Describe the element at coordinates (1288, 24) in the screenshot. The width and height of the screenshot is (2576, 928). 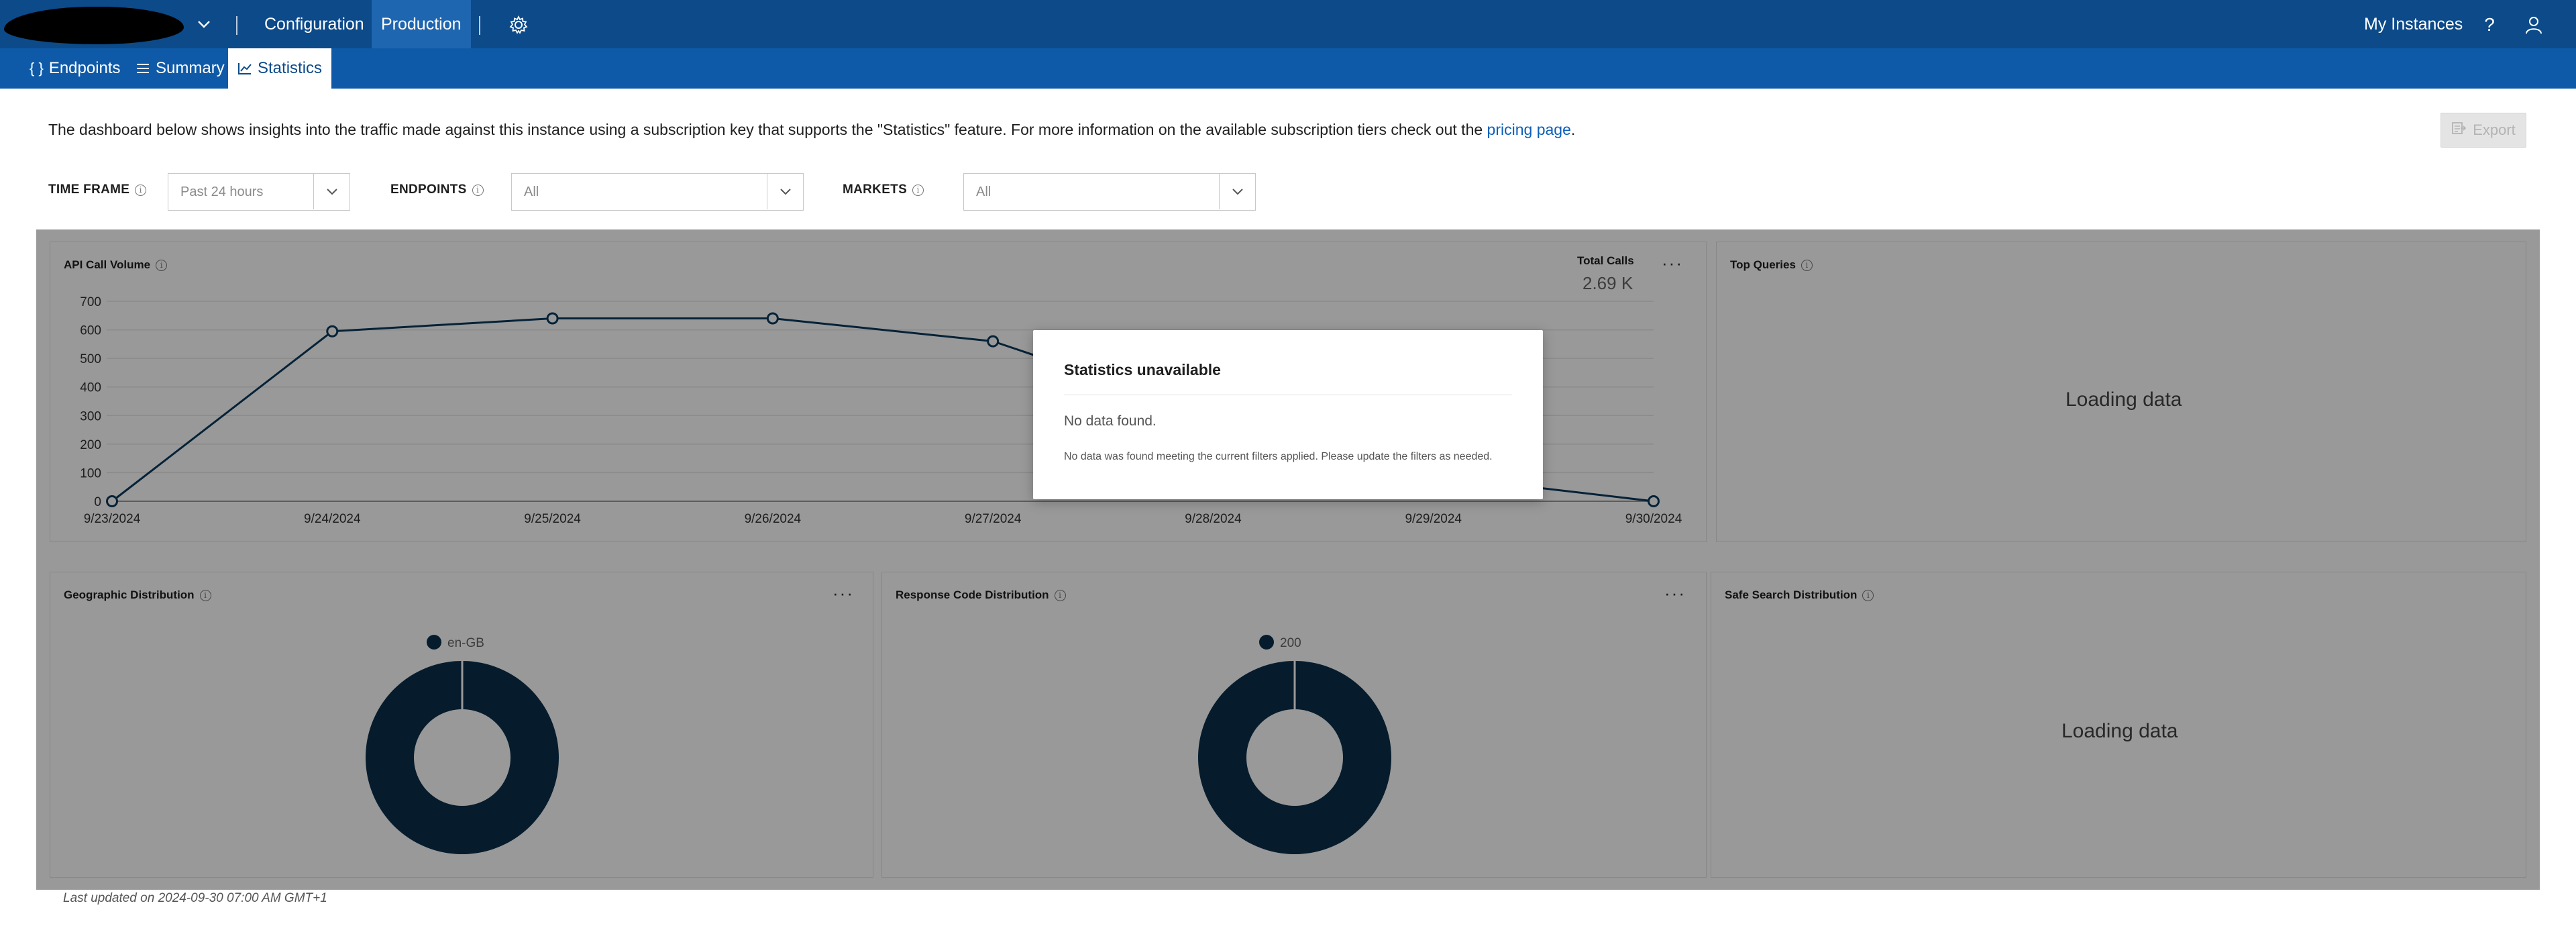
I see `top-bar: Configuration Production My Instances ?` at that location.